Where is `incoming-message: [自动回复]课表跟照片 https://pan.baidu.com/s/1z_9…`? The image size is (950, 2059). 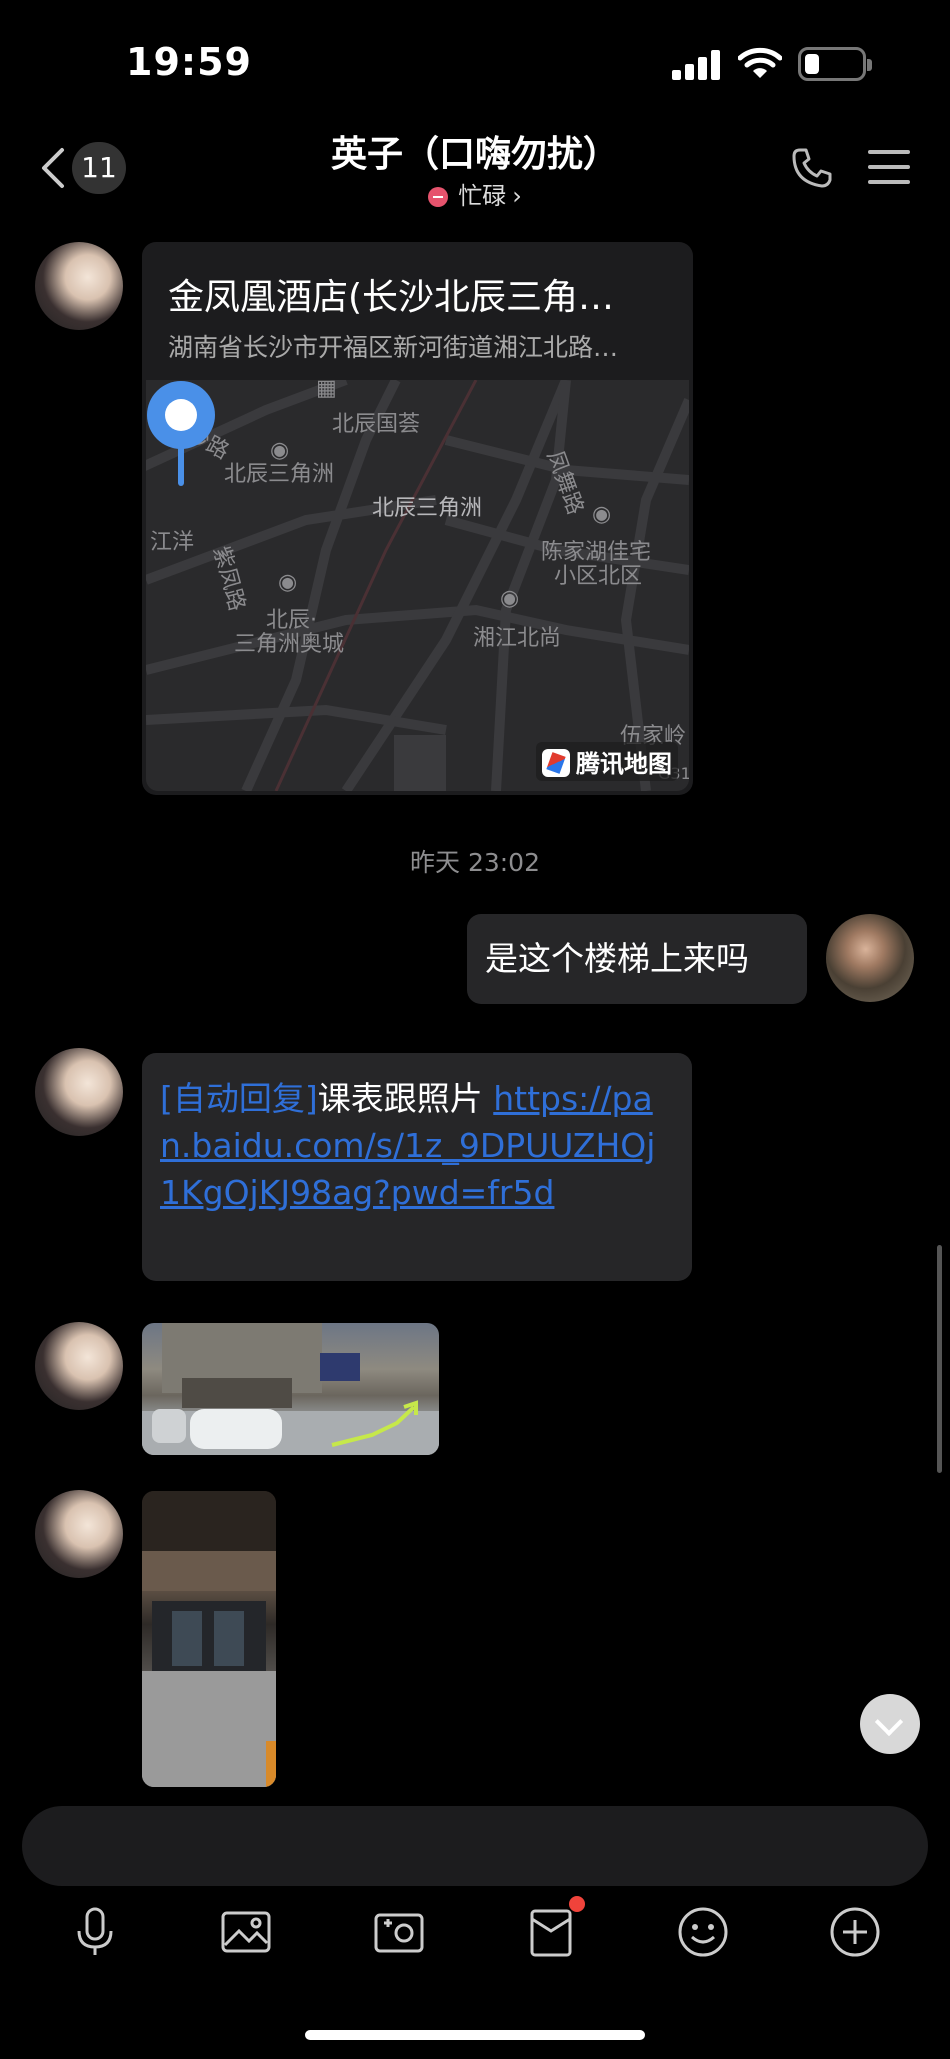 incoming-message: [自动回复]课表跟照片 https://pan.baidu.com/s/1z_9… is located at coordinates (417, 1167).